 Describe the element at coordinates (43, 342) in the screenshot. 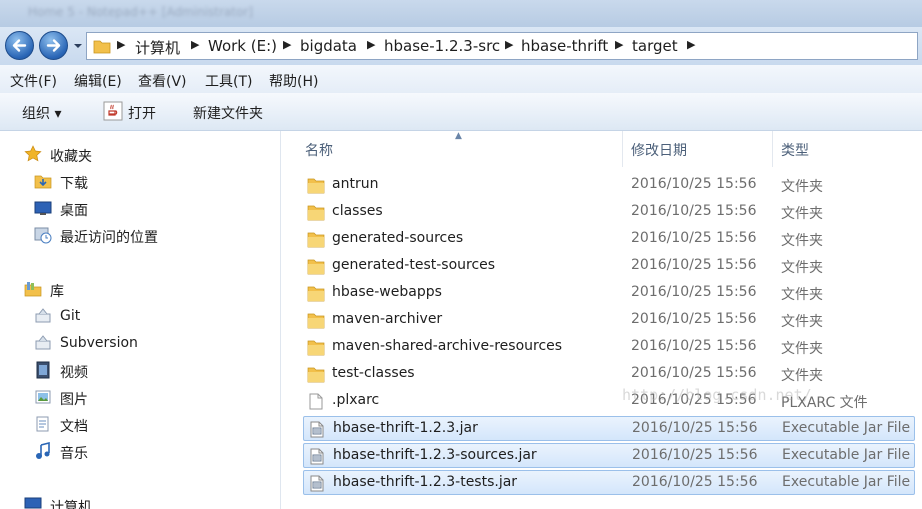

I see `subversion-library-icon` at that location.